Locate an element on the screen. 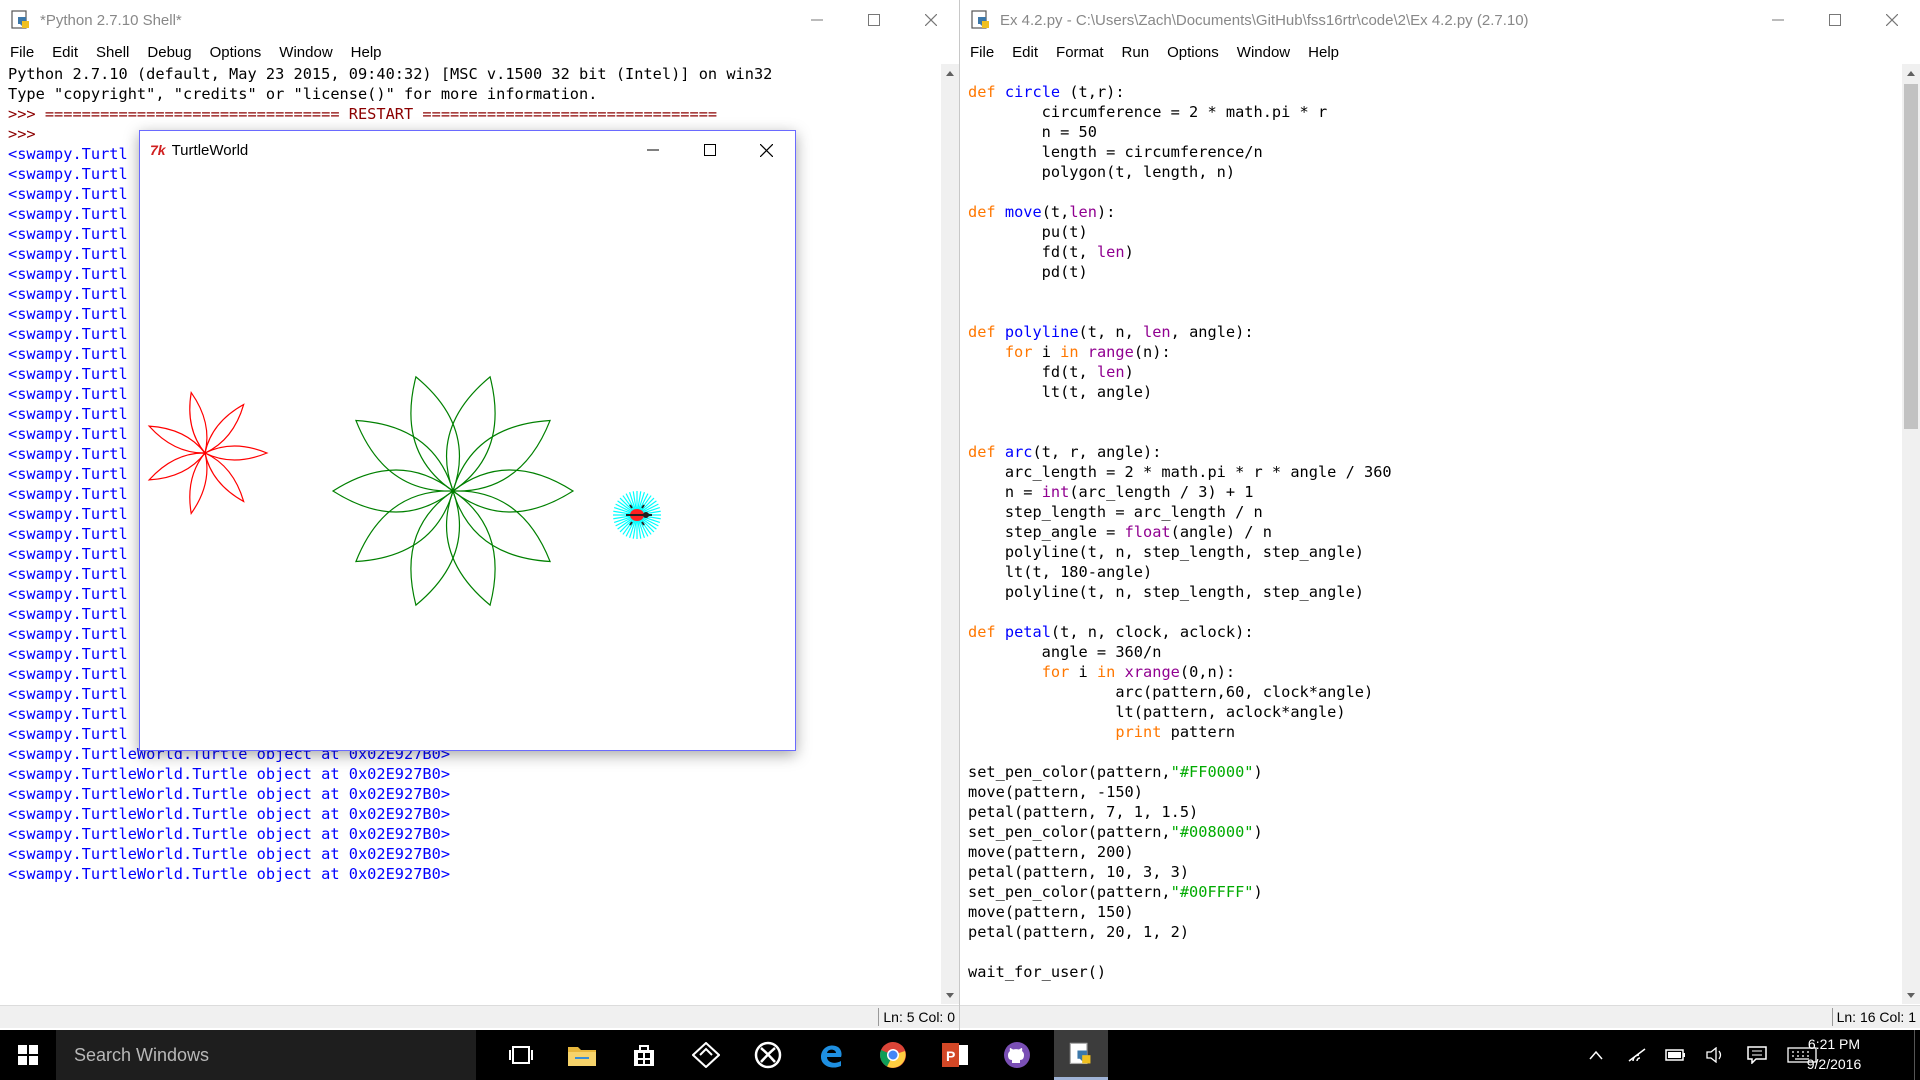 The image size is (1920, 1080). code-token: polygon(t, length, n) is located at coordinates (1102, 172).